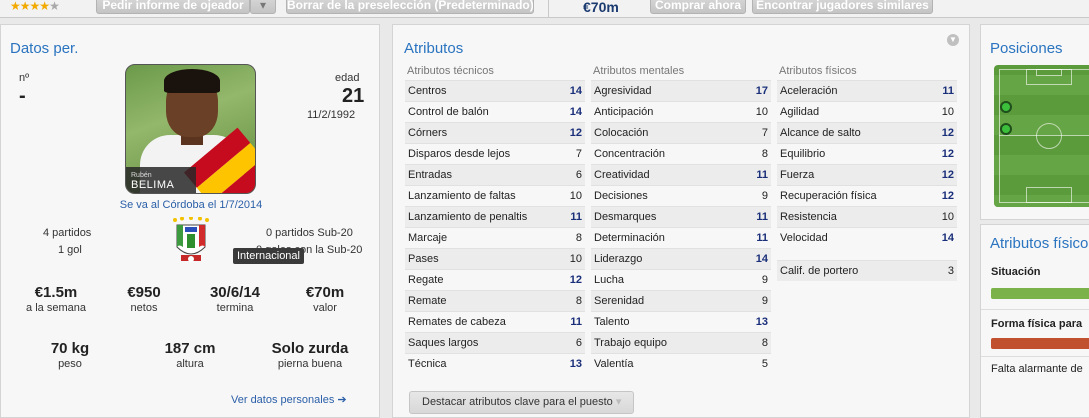 The image size is (1089, 418). Describe the element at coordinates (443, 343) in the screenshot. I see `attribute-name: Saques largos` at that location.